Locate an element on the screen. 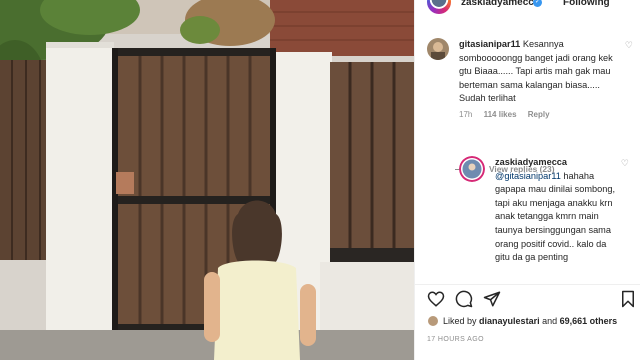 This screenshot has height=360, width=640. liker-username: dianayulestari is located at coordinates (509, 321).